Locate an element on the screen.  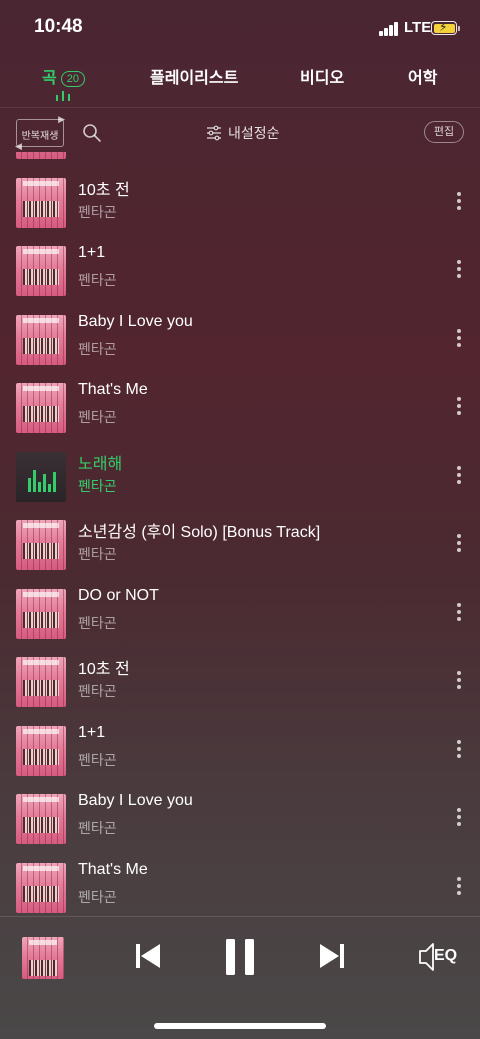
player-album-art is located at coordinates (43, 958).